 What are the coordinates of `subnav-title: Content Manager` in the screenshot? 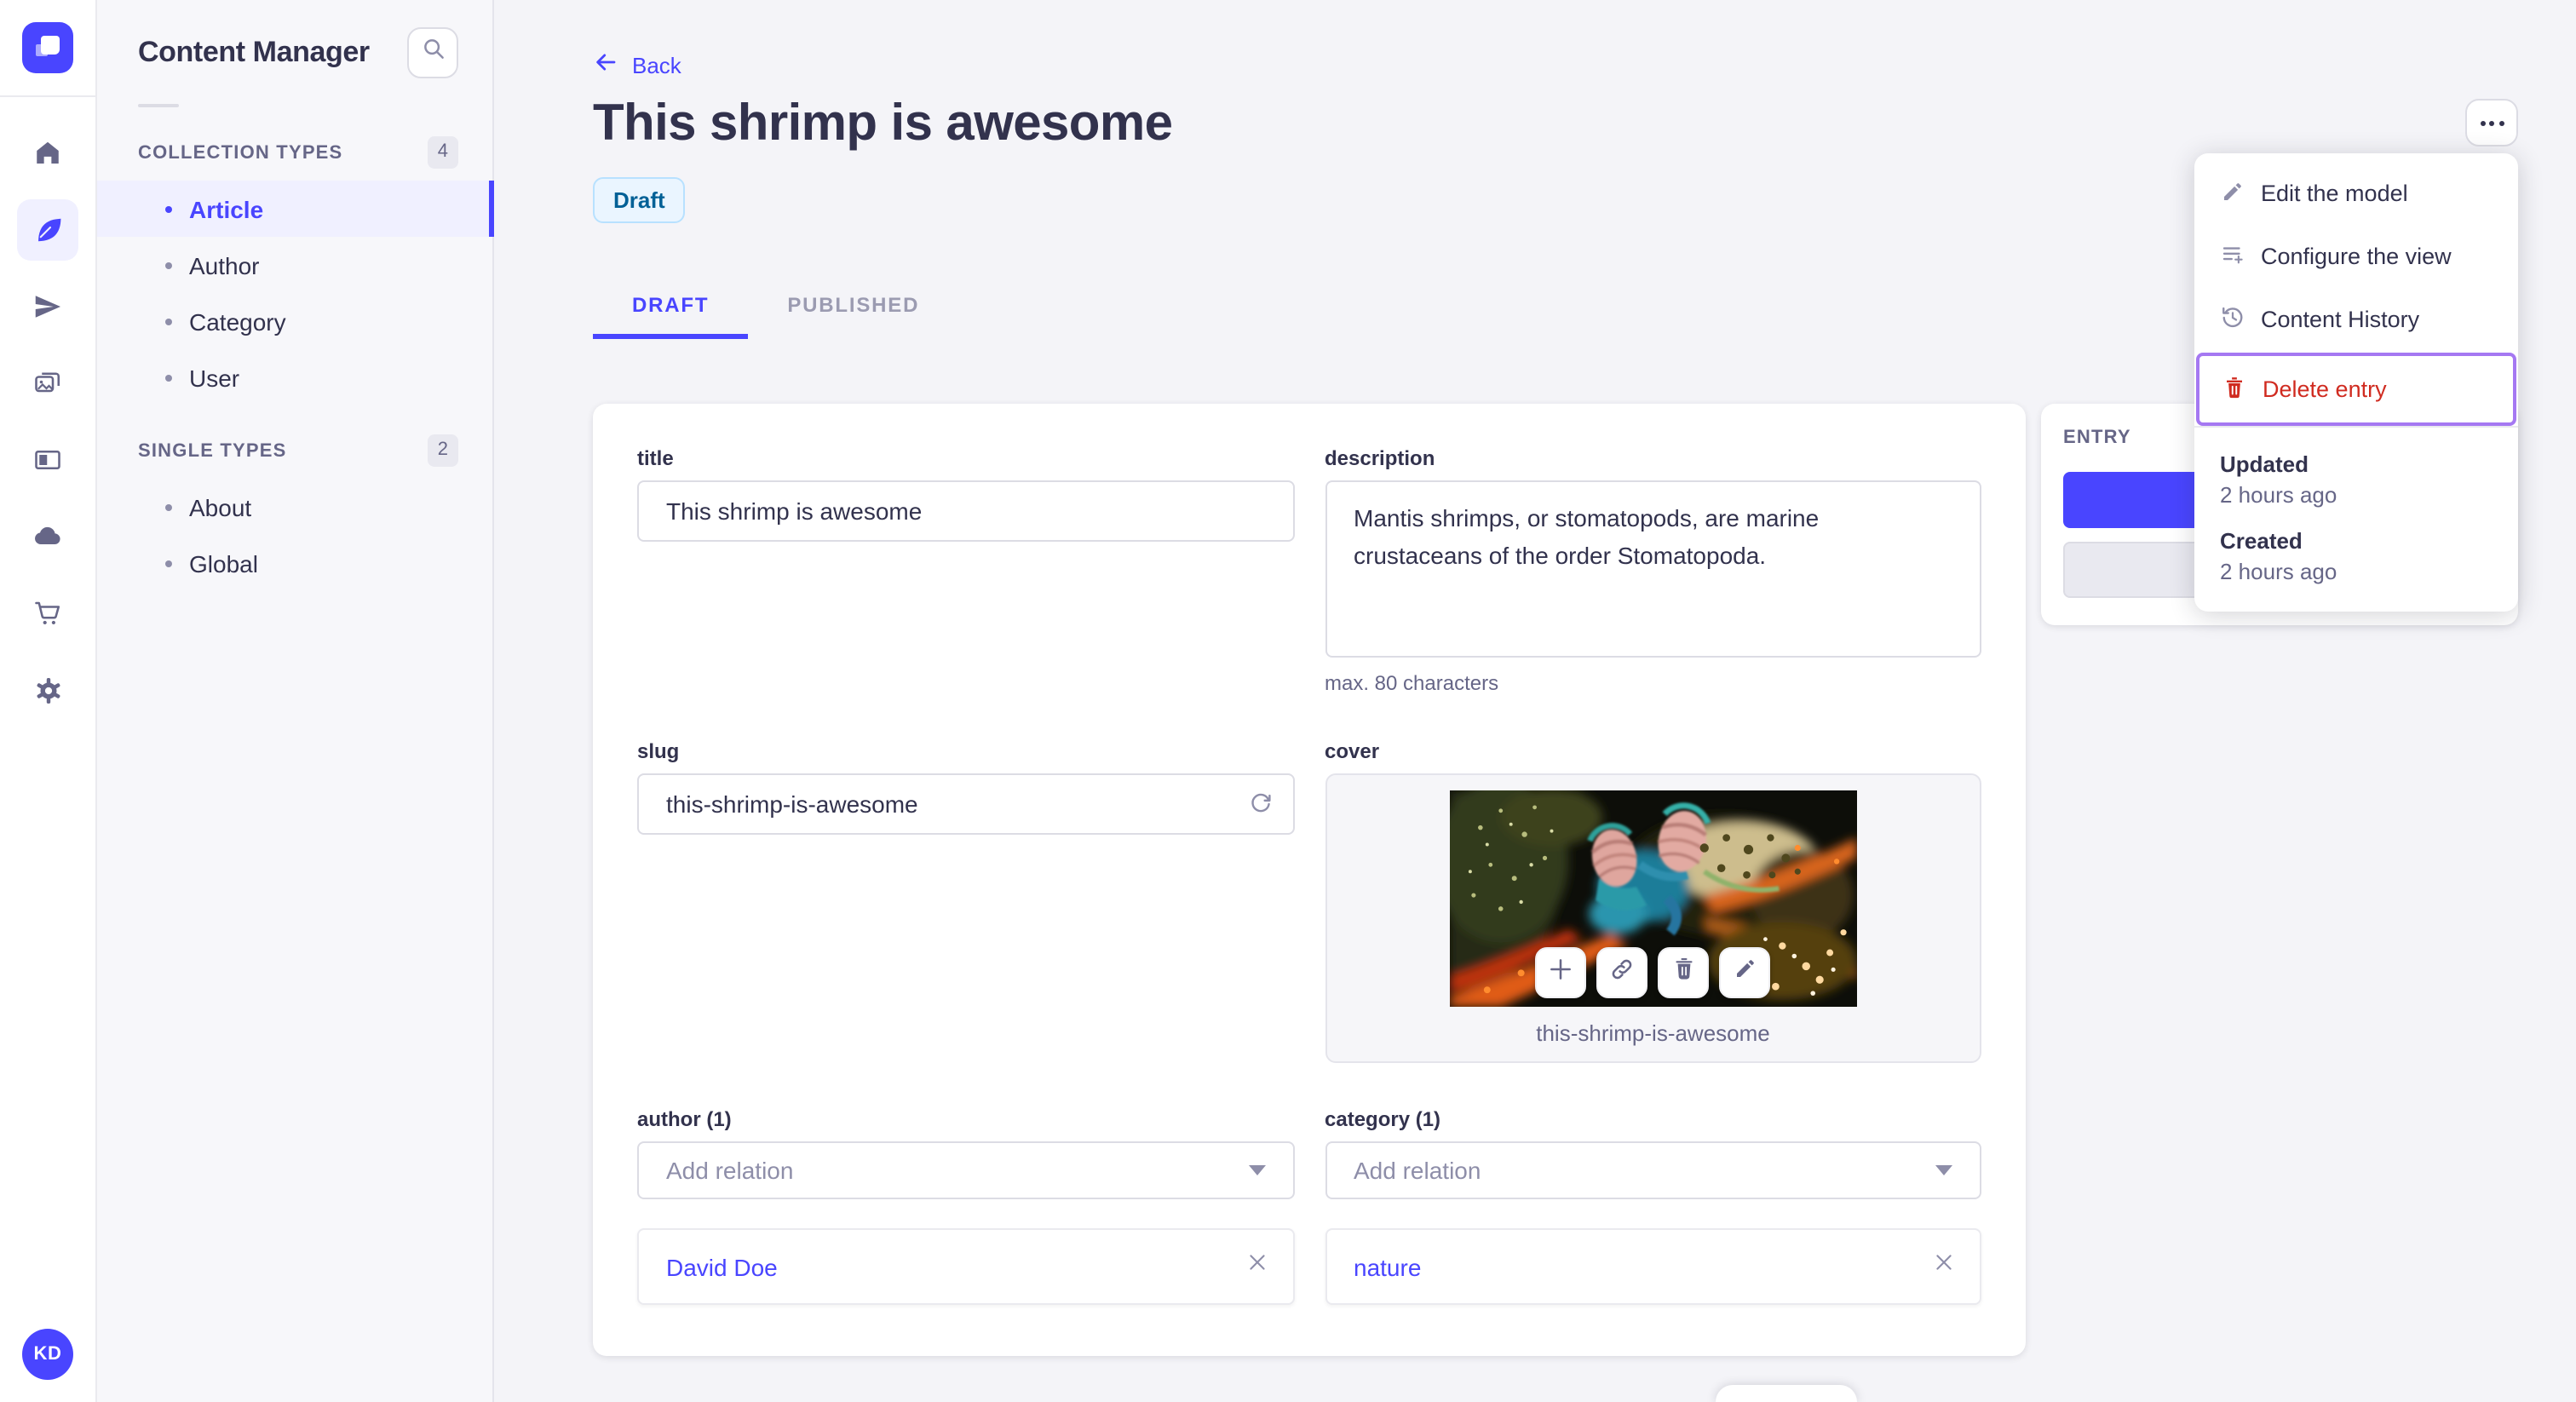 It's located at (254, 52).